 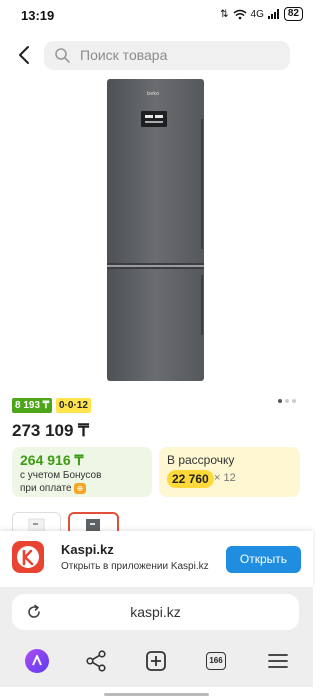 What do you see at coordinates (153, 94) in the screenshot?
I see `svg-text: beko` at bounding box center [153, 94].